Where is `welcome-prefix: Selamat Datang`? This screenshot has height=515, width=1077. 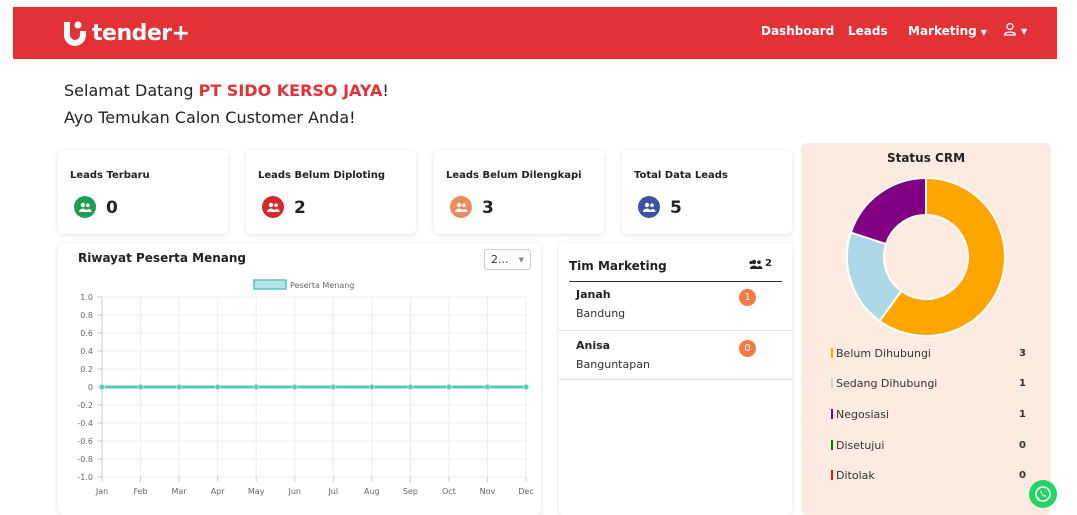 welcome-prefix: Selamat Datang is located at coordinates (131, 90).